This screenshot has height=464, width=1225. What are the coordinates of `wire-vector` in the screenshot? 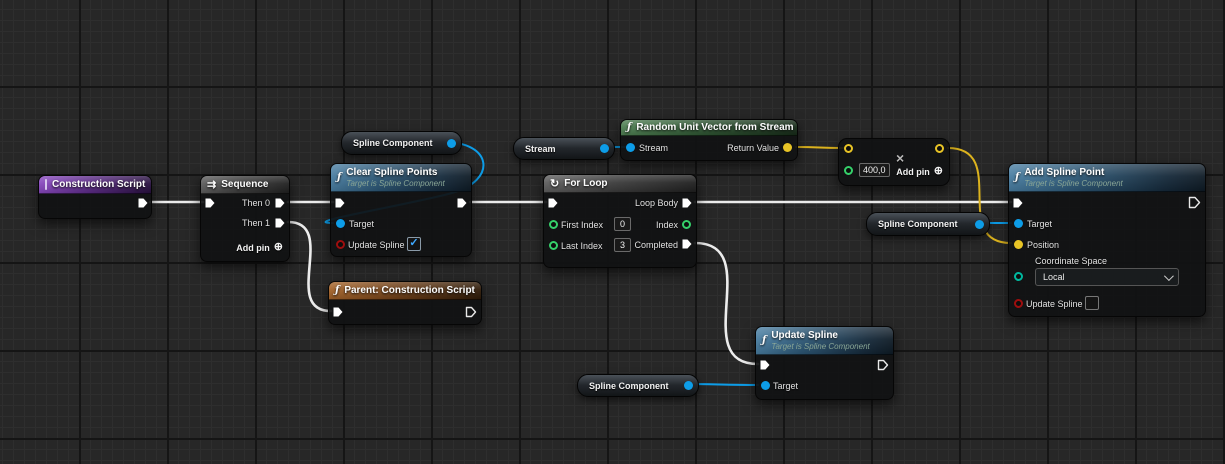 It's located at (819, 147).